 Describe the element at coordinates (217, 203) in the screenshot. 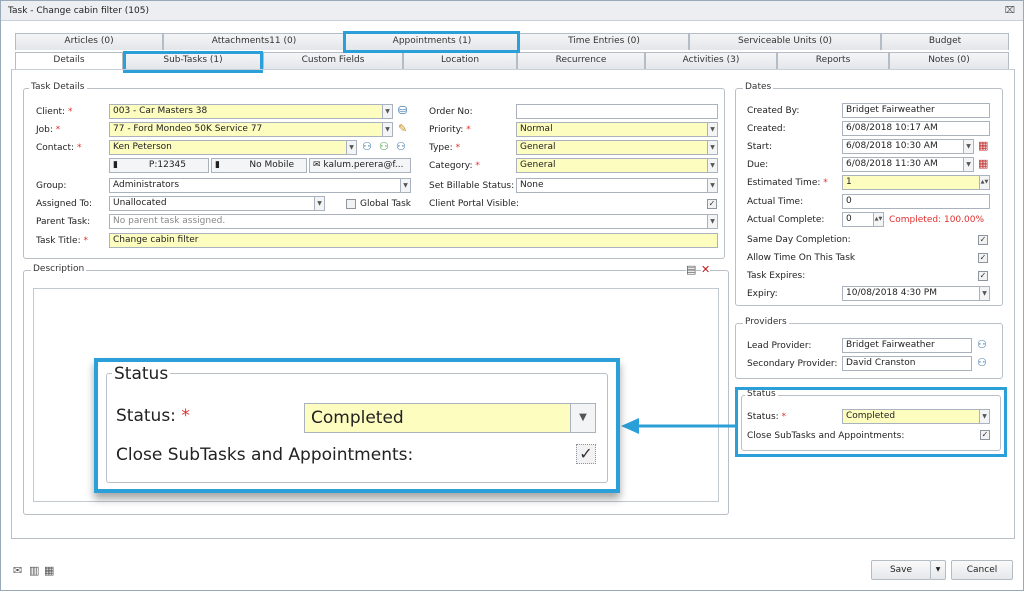

I see `assigned-to-select: Unallocated ▼` at that location.